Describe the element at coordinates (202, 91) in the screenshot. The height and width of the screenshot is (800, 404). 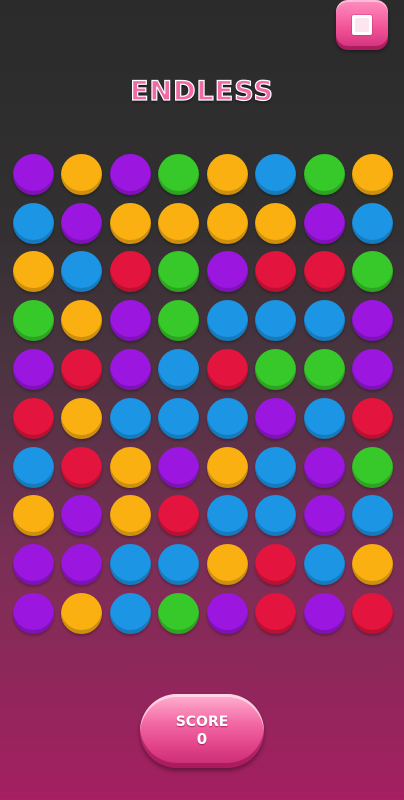
I see `mode-title: ENDLESS` at that location.